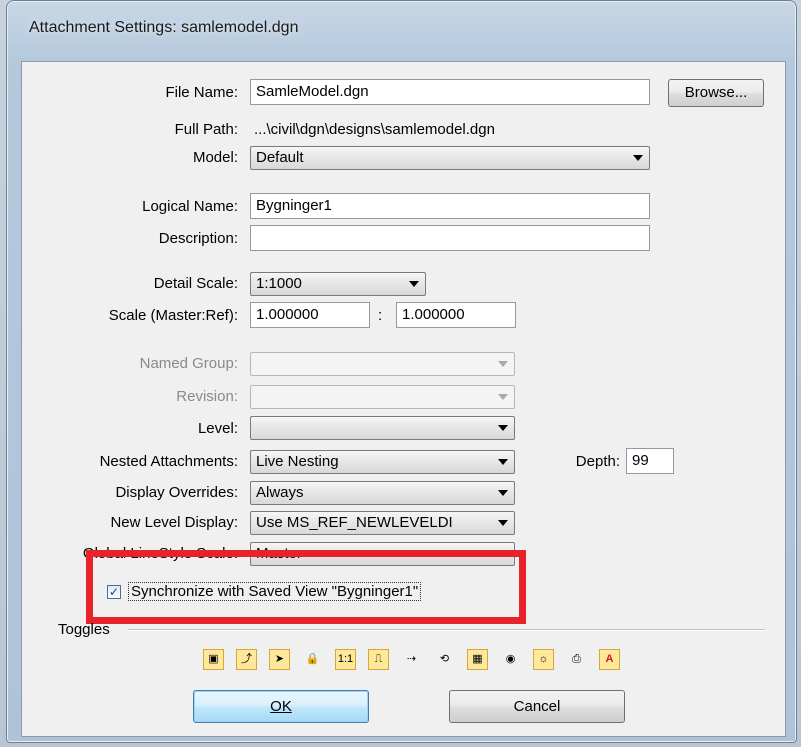 Image resolution: width=801 pixels, height=747 pixels. What do you see at coordinates (382, 554) in the screenshot?
I see `global-linestyle-scale-dropdown: Master` at bounding box center [382, 554].